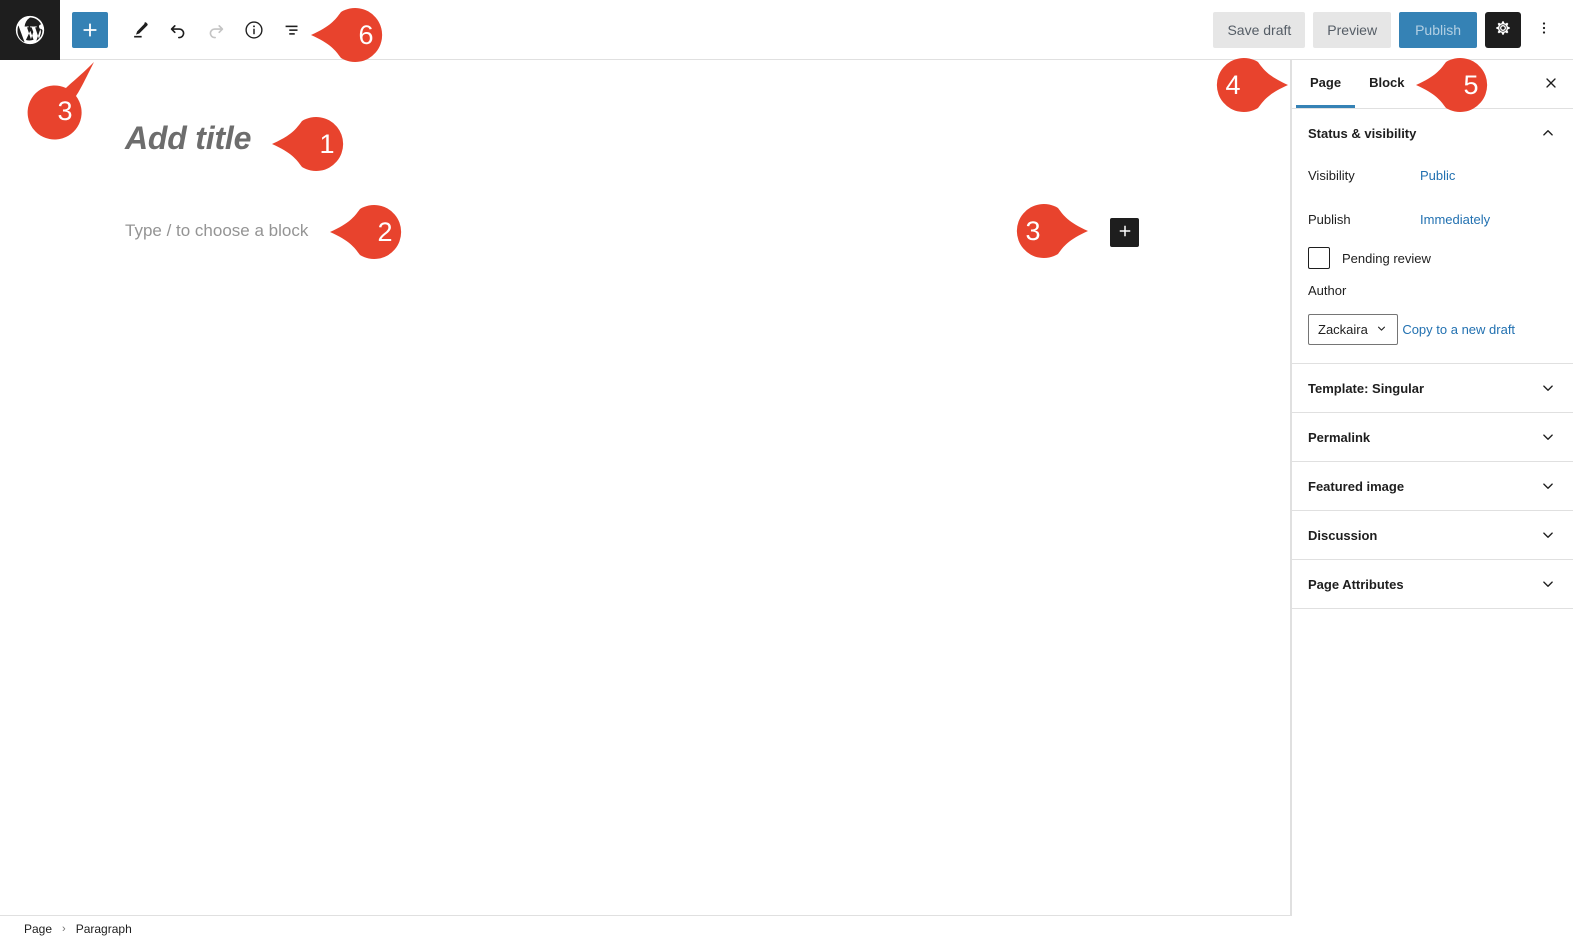  I want to click on pending-review-checkbox, so click(1319, 258).